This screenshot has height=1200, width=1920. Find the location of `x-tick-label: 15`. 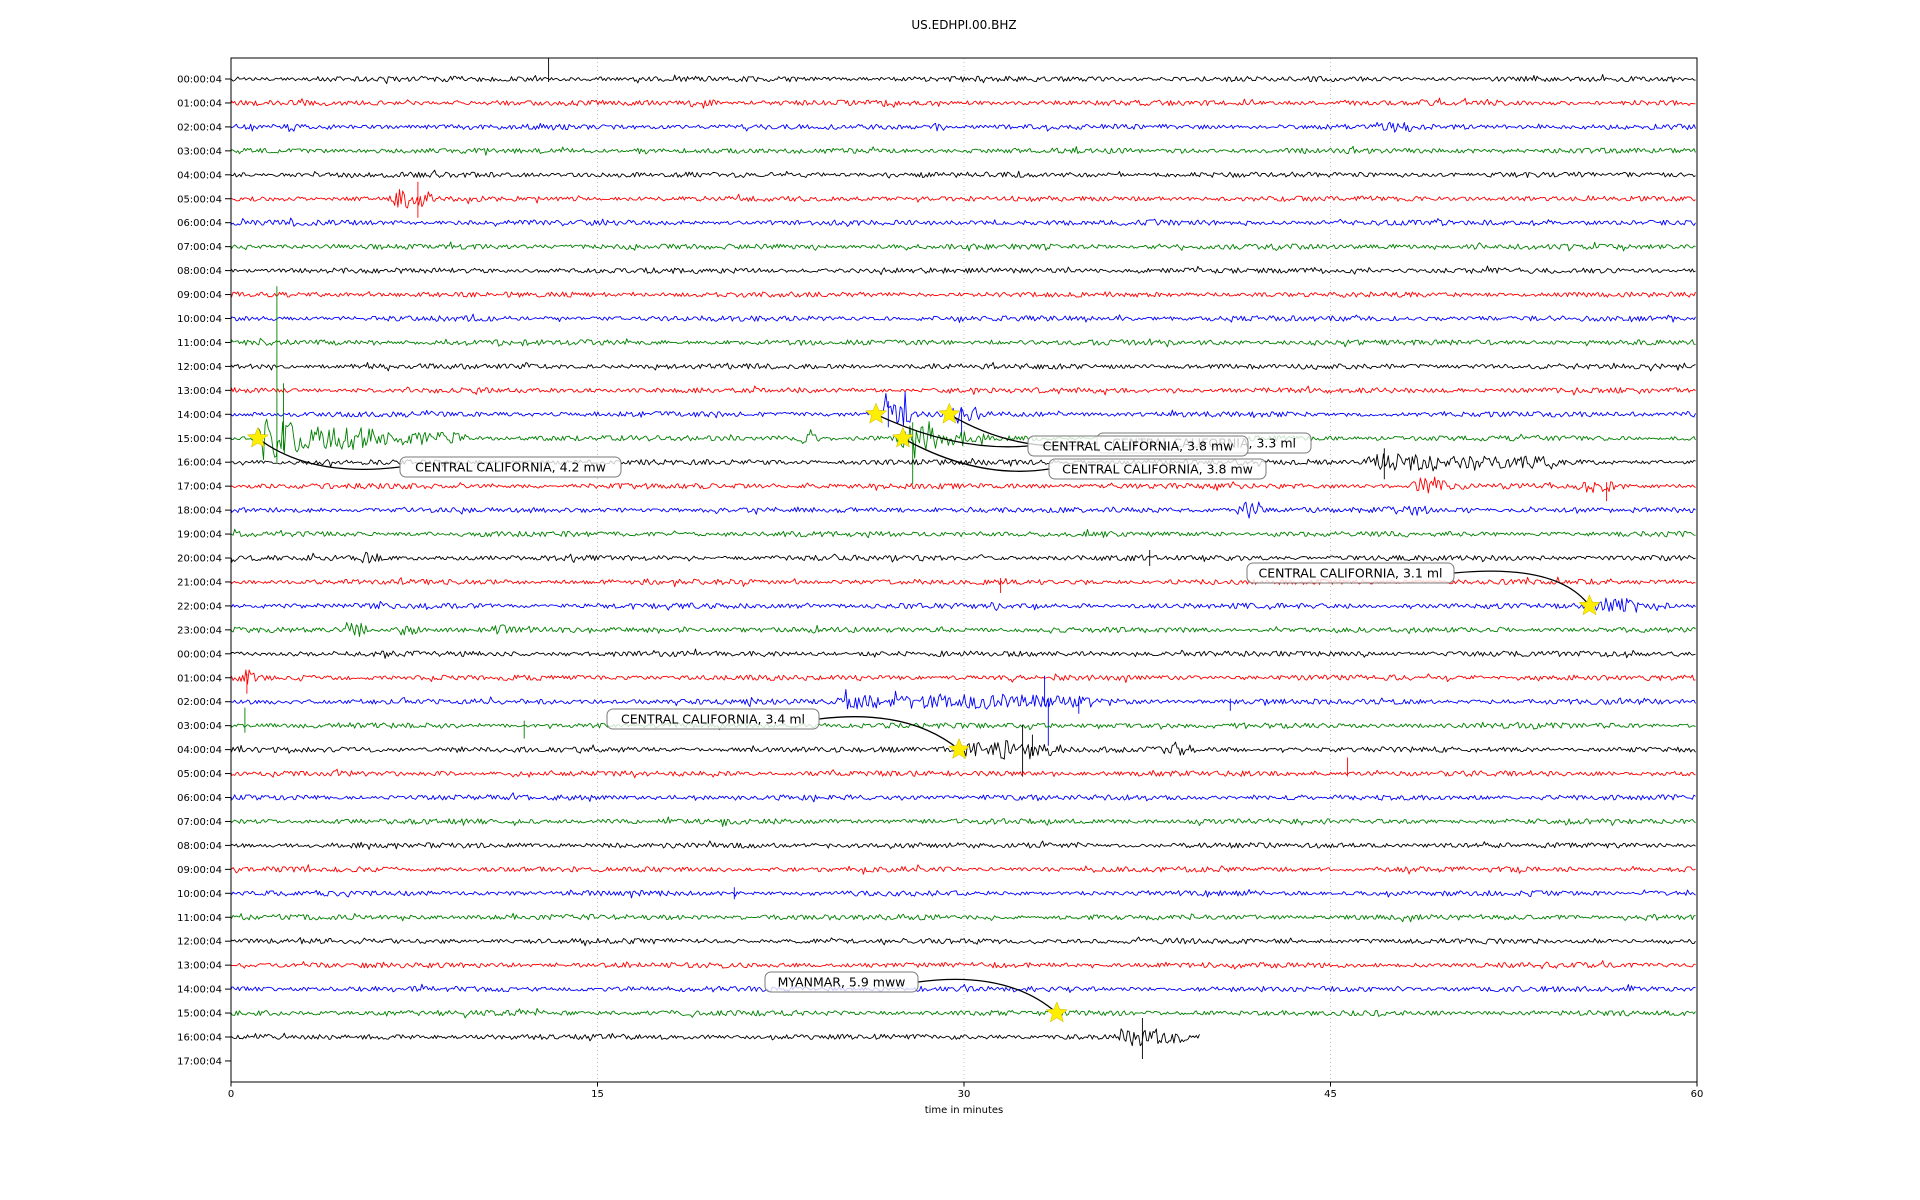

x-tick-label: 15 is located at coordinates (597, 1094).